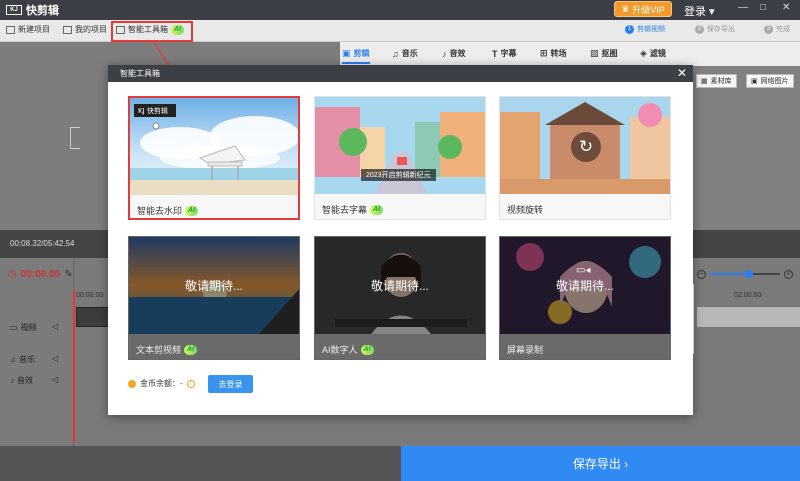  What do you see at coordinates (37, 352) in the screenshot?
I see `track-header-column` at bounding box center [37, 352].